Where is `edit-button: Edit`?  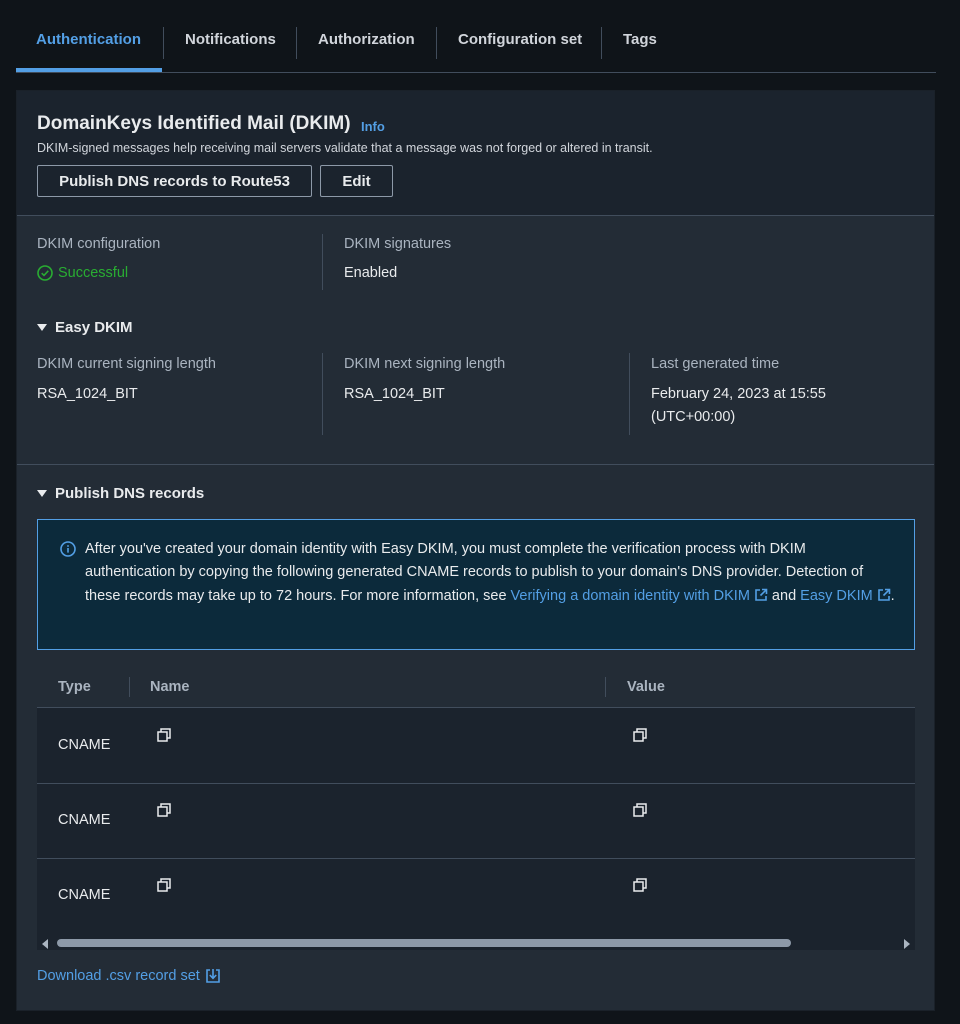 edit-button: Edit is located at coordinates (356, 181).